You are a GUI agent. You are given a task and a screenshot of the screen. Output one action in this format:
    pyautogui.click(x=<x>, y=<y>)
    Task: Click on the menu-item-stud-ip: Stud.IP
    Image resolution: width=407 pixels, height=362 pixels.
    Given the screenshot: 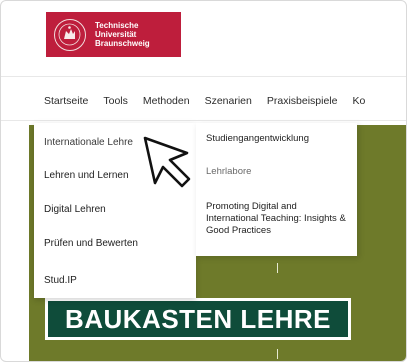 What is the action you would take?
    pyautogui.click(x=60, y=280)
    